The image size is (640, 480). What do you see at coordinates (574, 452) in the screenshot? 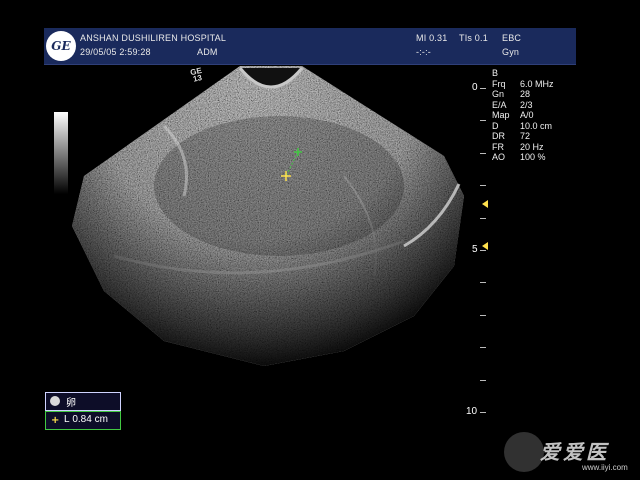
I see `watermark-chars: 爱爱医` at bounding box center [574, 452].